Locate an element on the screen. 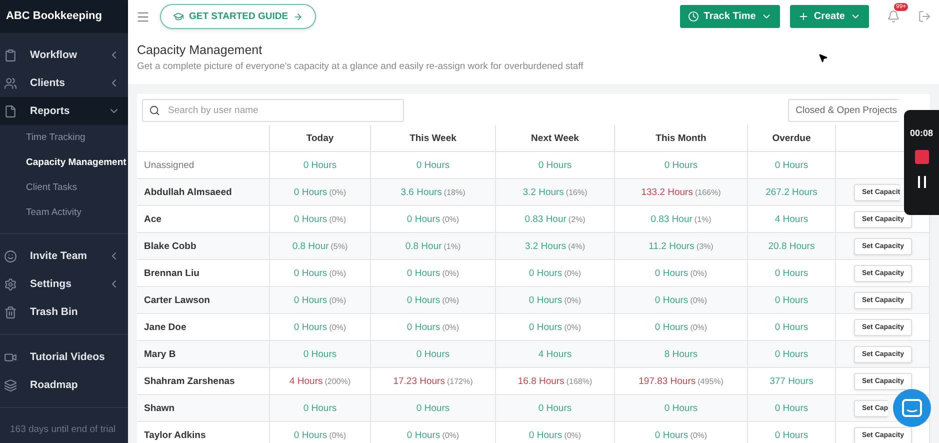  hours-cell: 20.8 Hours is located at coordinates (792, 246).